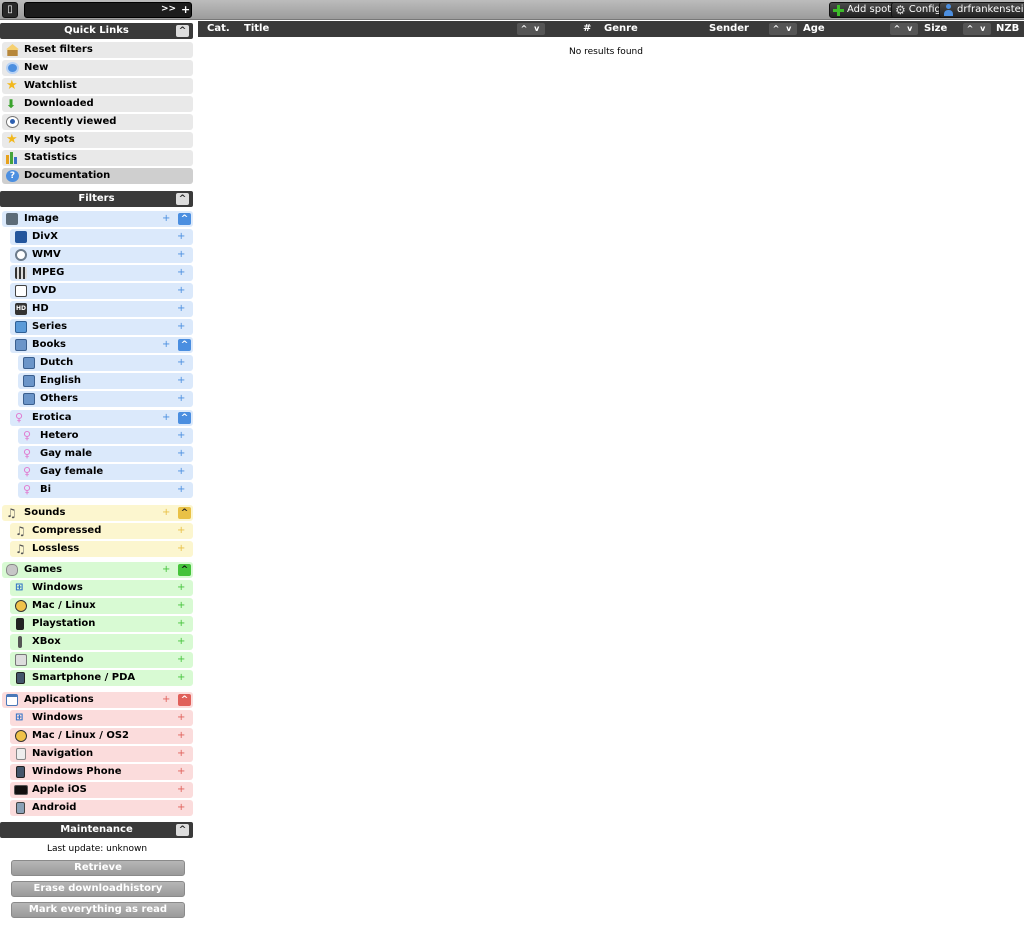 Image resolution: width=1024 pixels, height=925 pixels. Describe the element at coordinates (1007, 29) in the screenshot. I see `column-nzb: NZB` at that location.